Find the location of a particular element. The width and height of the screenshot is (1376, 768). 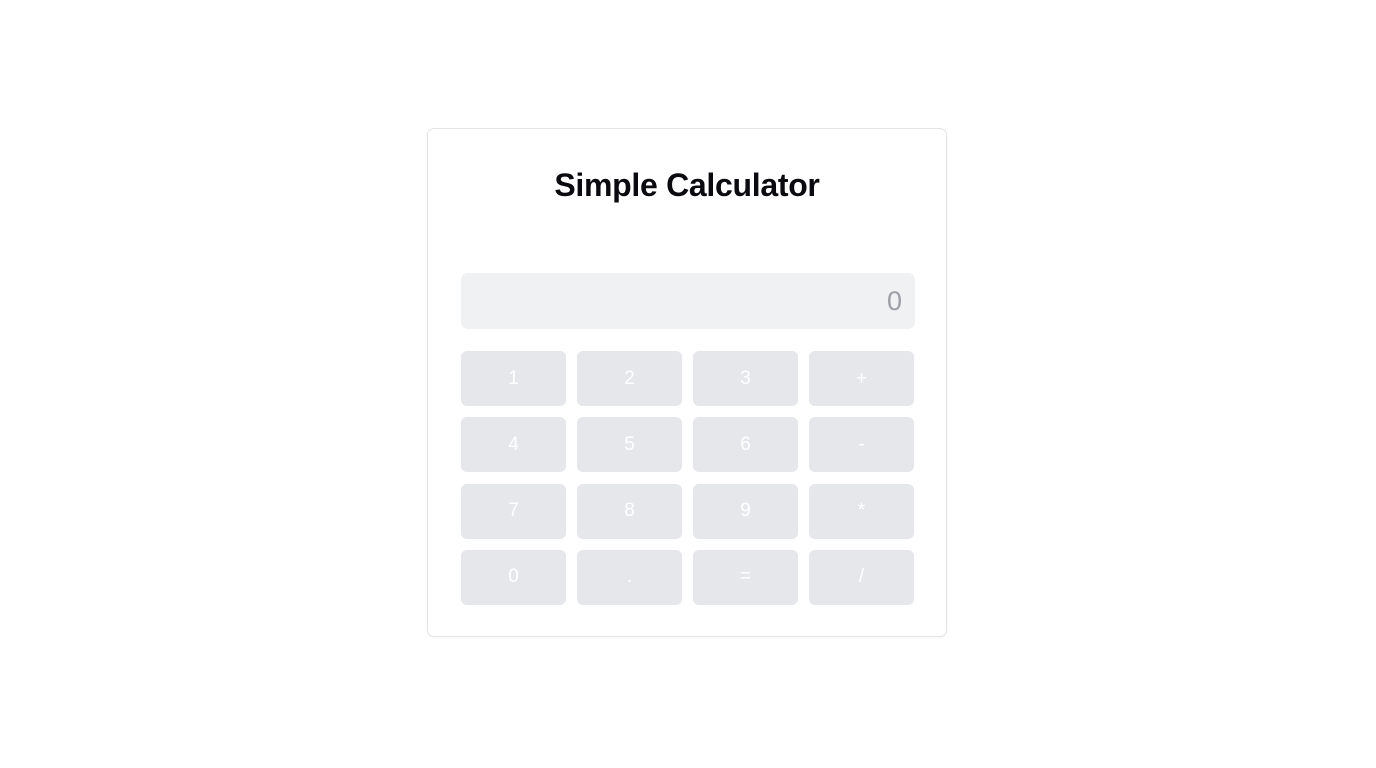

key-multiply: * is located at coordinates (861, 511).